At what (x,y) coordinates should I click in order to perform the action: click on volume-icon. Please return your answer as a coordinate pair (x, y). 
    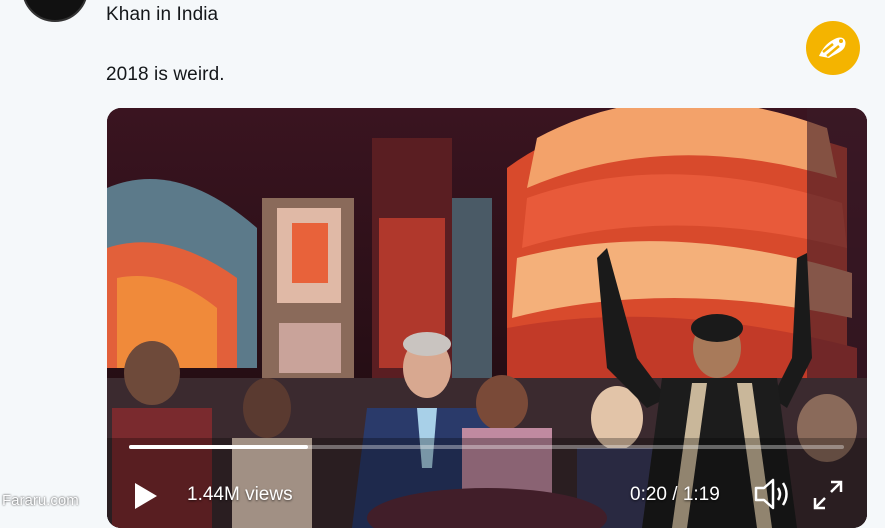
    Looking at the image, I should click on (771, 494).